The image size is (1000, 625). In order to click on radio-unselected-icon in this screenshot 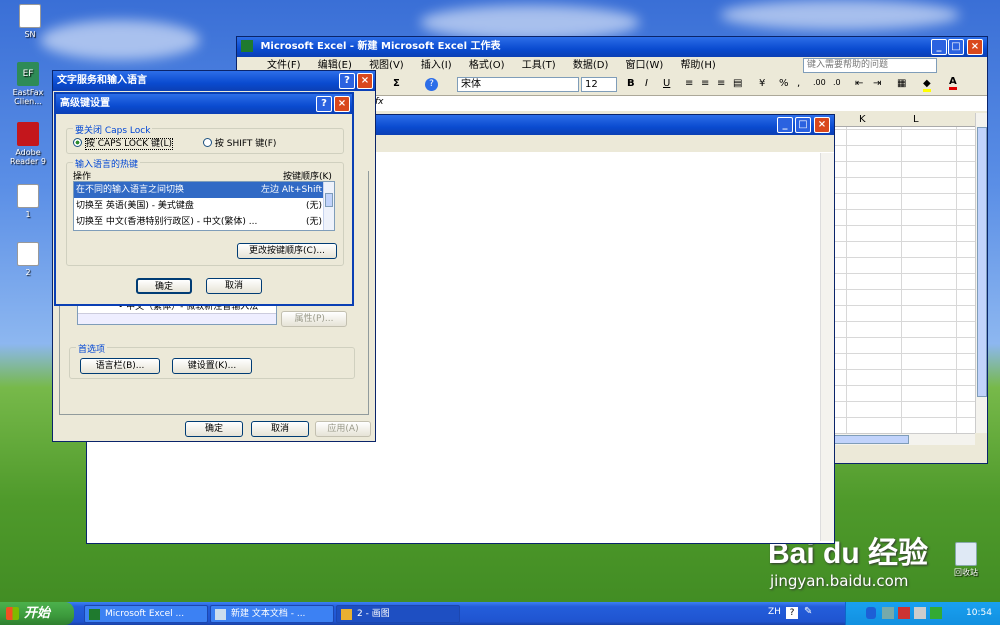, I will do `click(207, 142)`.